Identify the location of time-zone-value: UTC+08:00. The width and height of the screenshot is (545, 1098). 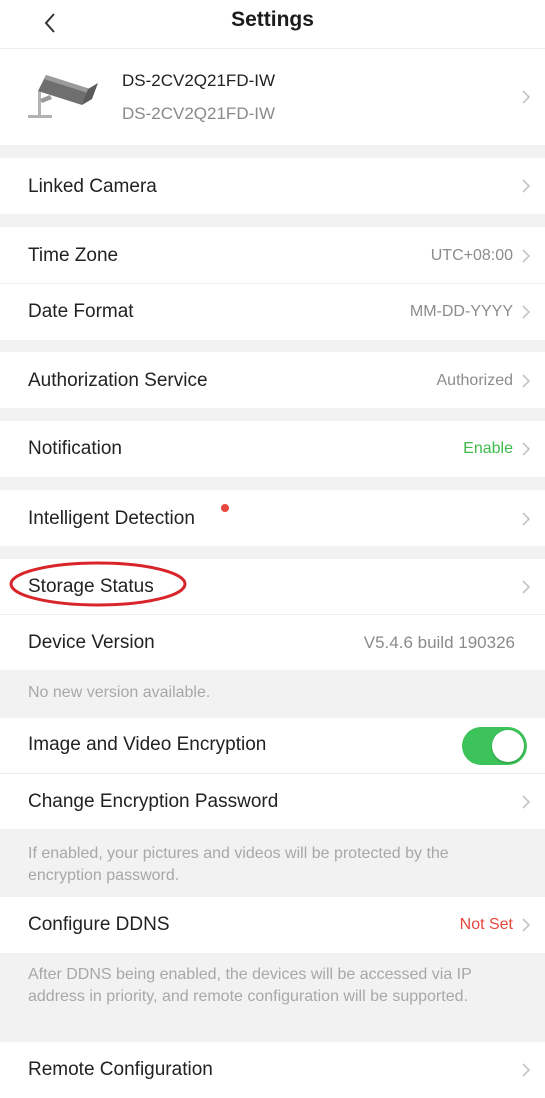
(471, 255).